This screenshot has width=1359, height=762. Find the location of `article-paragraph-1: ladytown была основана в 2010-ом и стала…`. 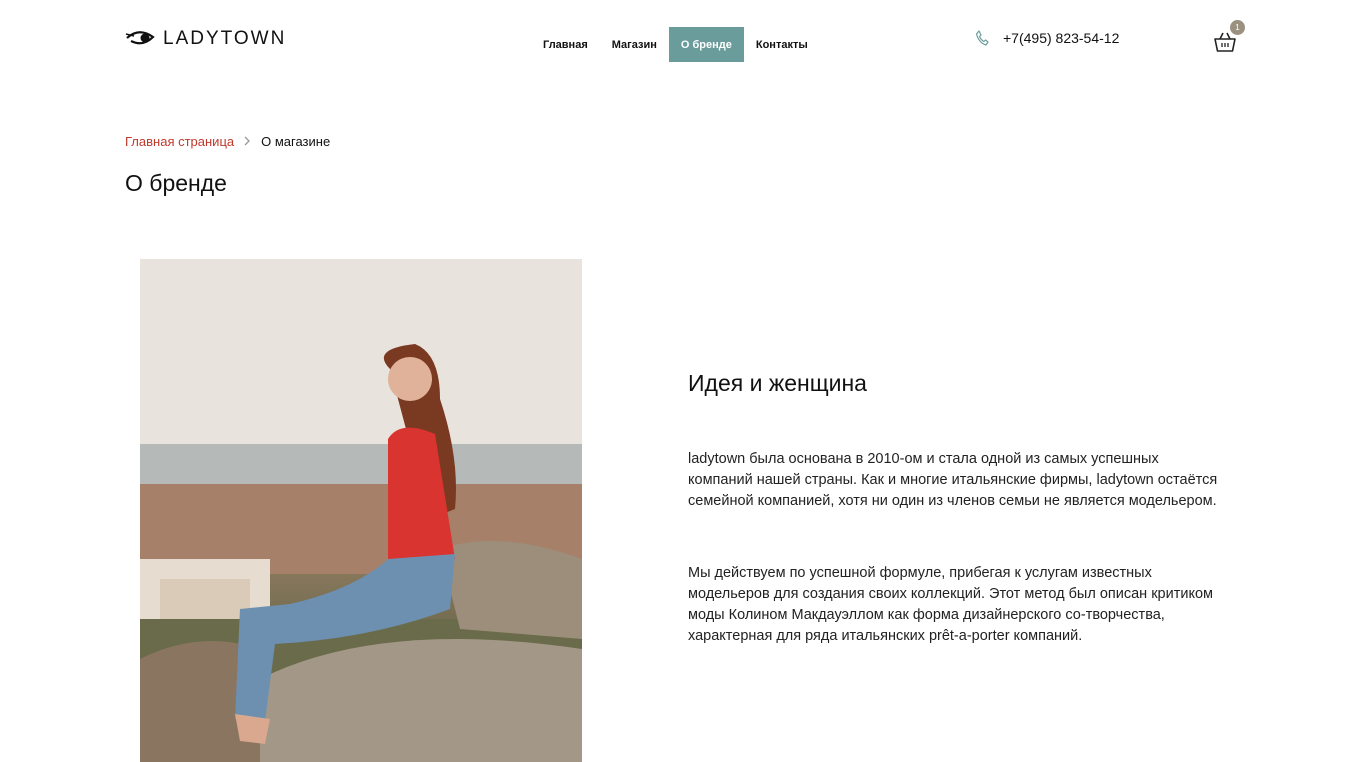

article-paragraph-1: ladytown была основана в 2010-ом и стала… is located at coordinates (953, 480).